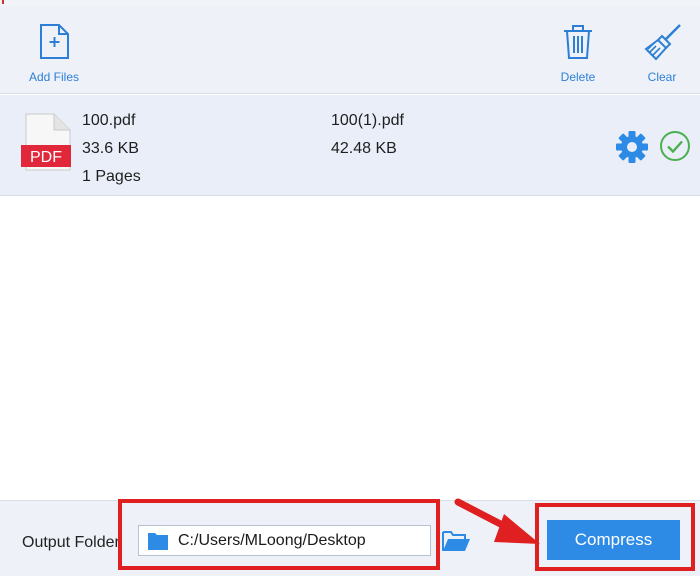 This screenshot has width=700, height=576. I want to click on compress-button: Compress, so click(613, 540).